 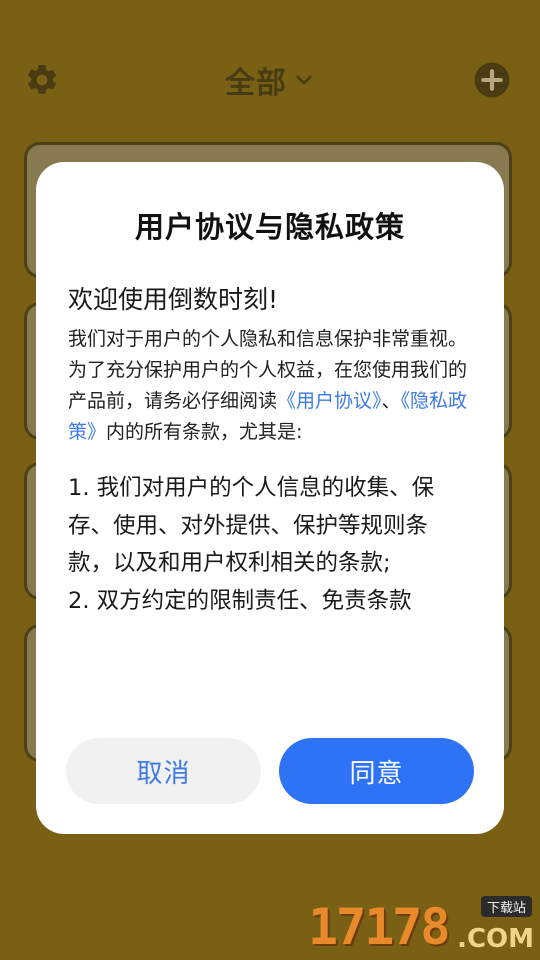 I want to click on intro-text-end: 内的所有条款，尤其是:, so click(x=204, y=432).